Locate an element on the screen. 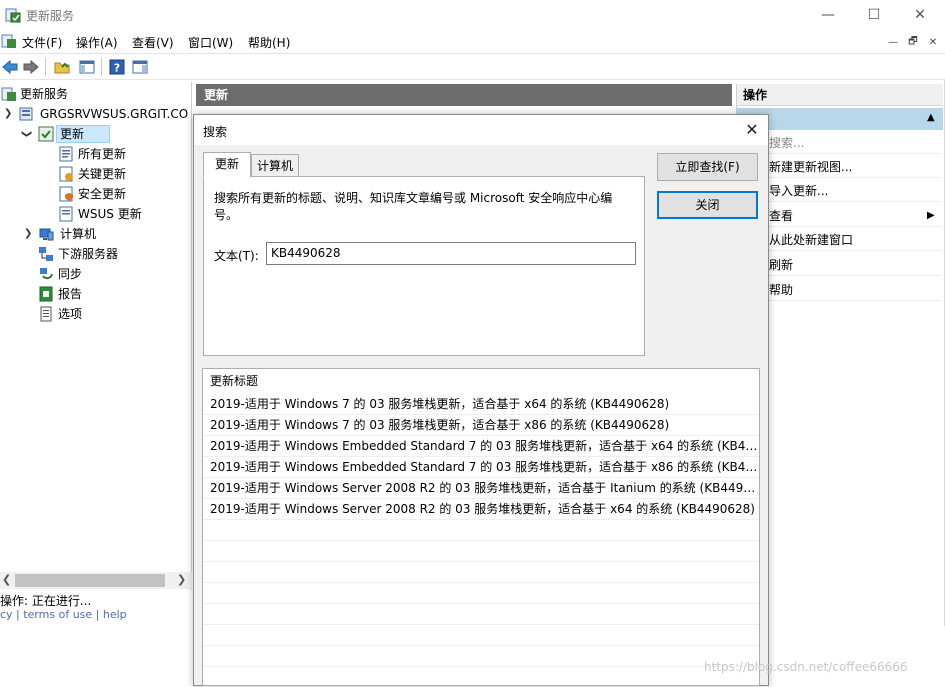 Image resolution: width=945 pixels, height=687 pixels. tree-item-label: WSUS 更新 is located at coordinates (110, 214).